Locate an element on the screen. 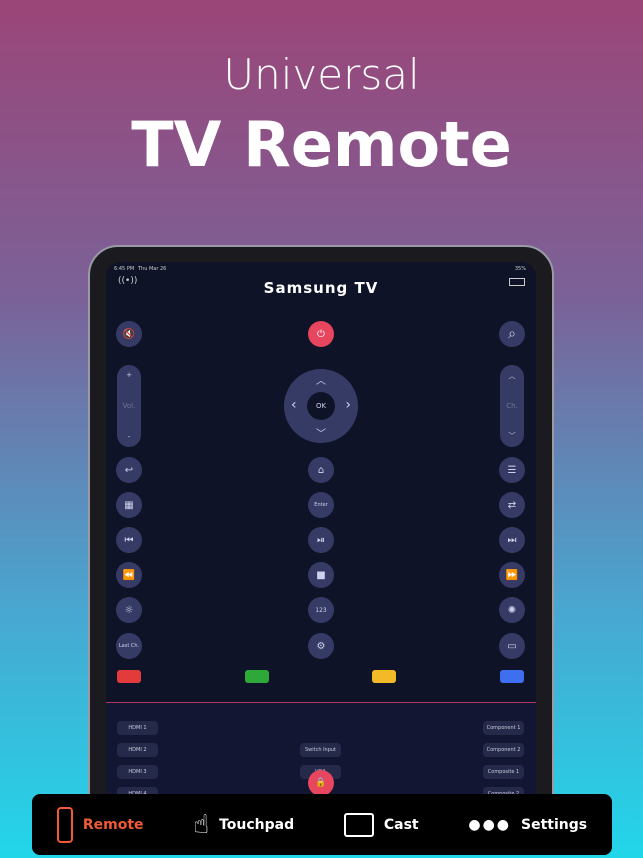 The height and width of the screenshot is (858, 643). swap-icon: ⇄ is located at coordinates (512, 505).